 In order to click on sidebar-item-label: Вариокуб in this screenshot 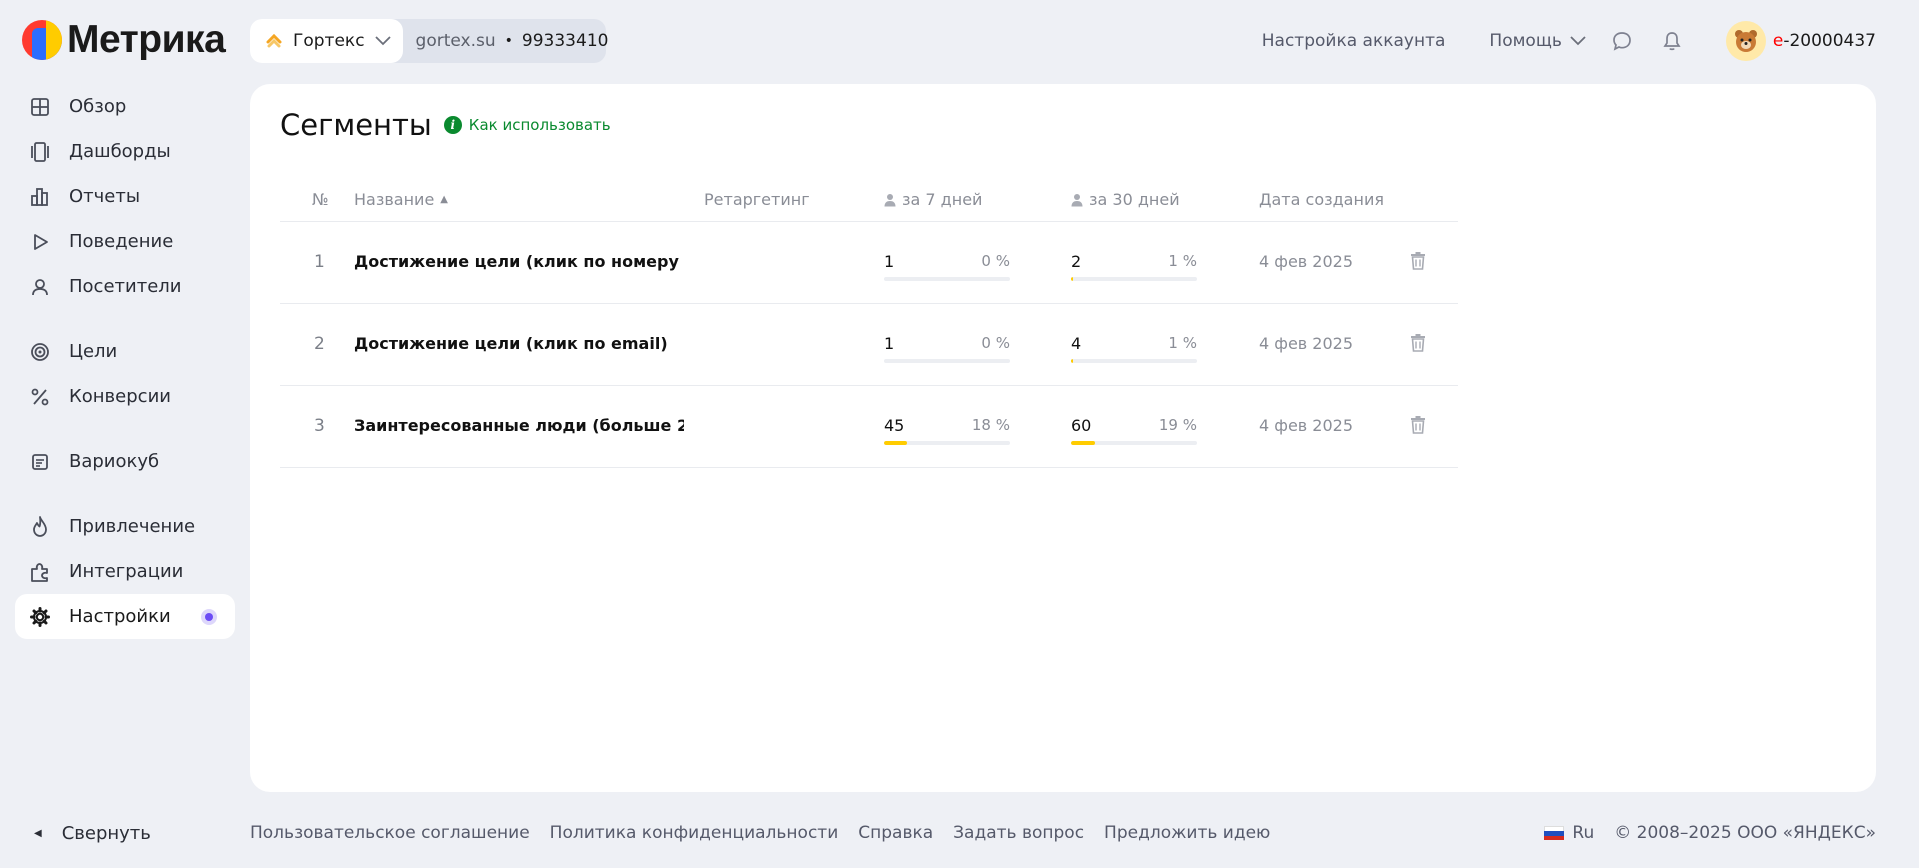, I will do `click(114, 461)`.